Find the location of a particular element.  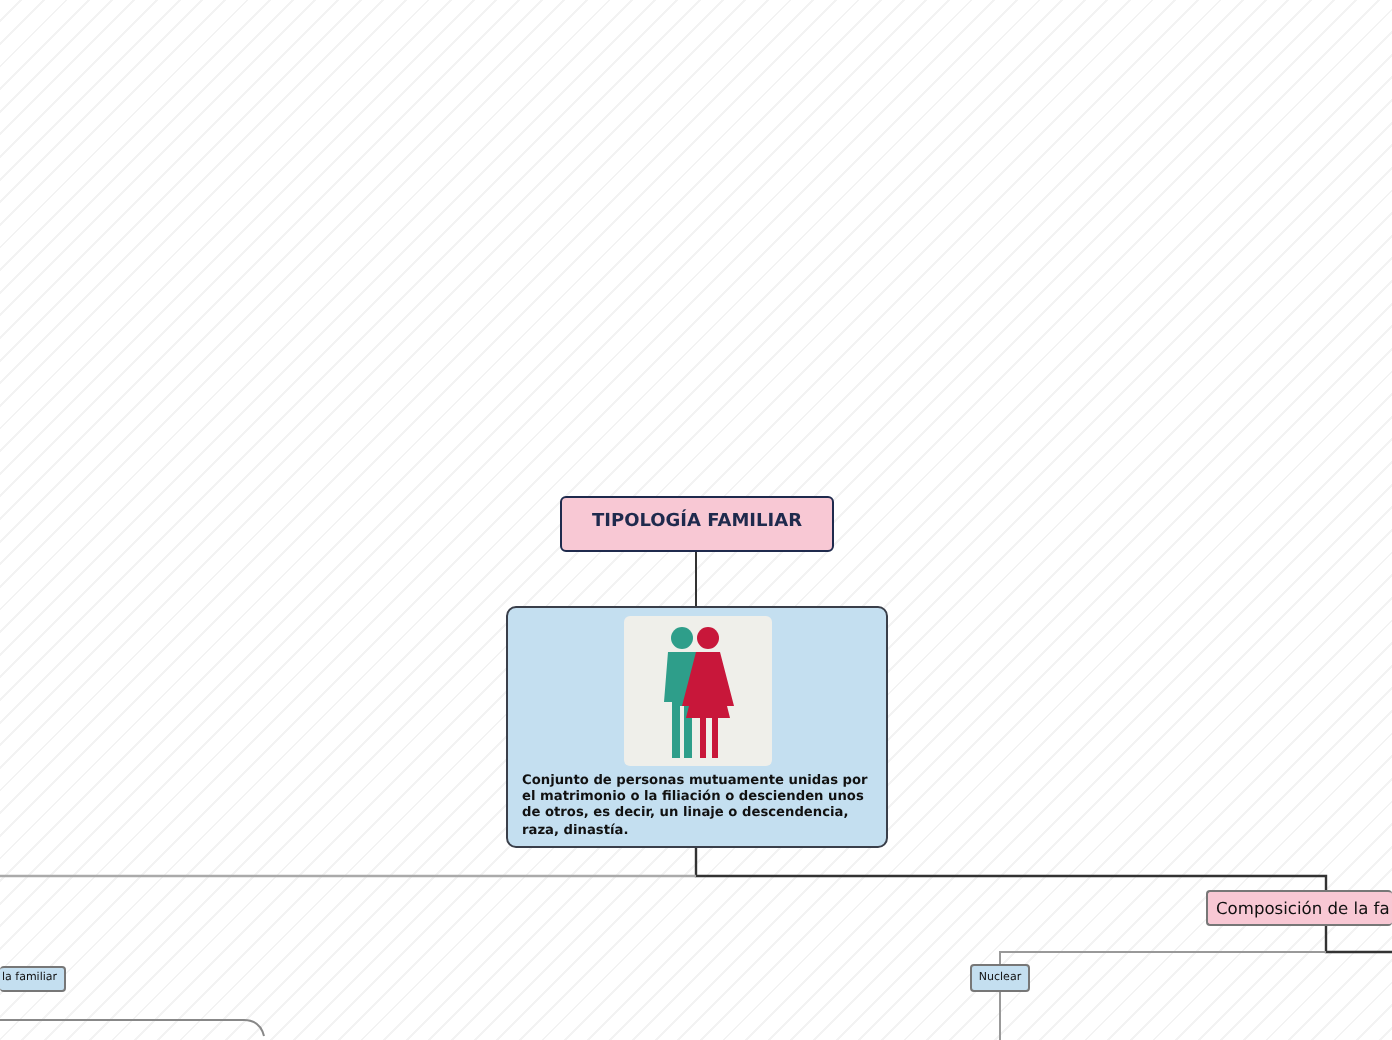

couple-icon is located at coordinates (697, 691).